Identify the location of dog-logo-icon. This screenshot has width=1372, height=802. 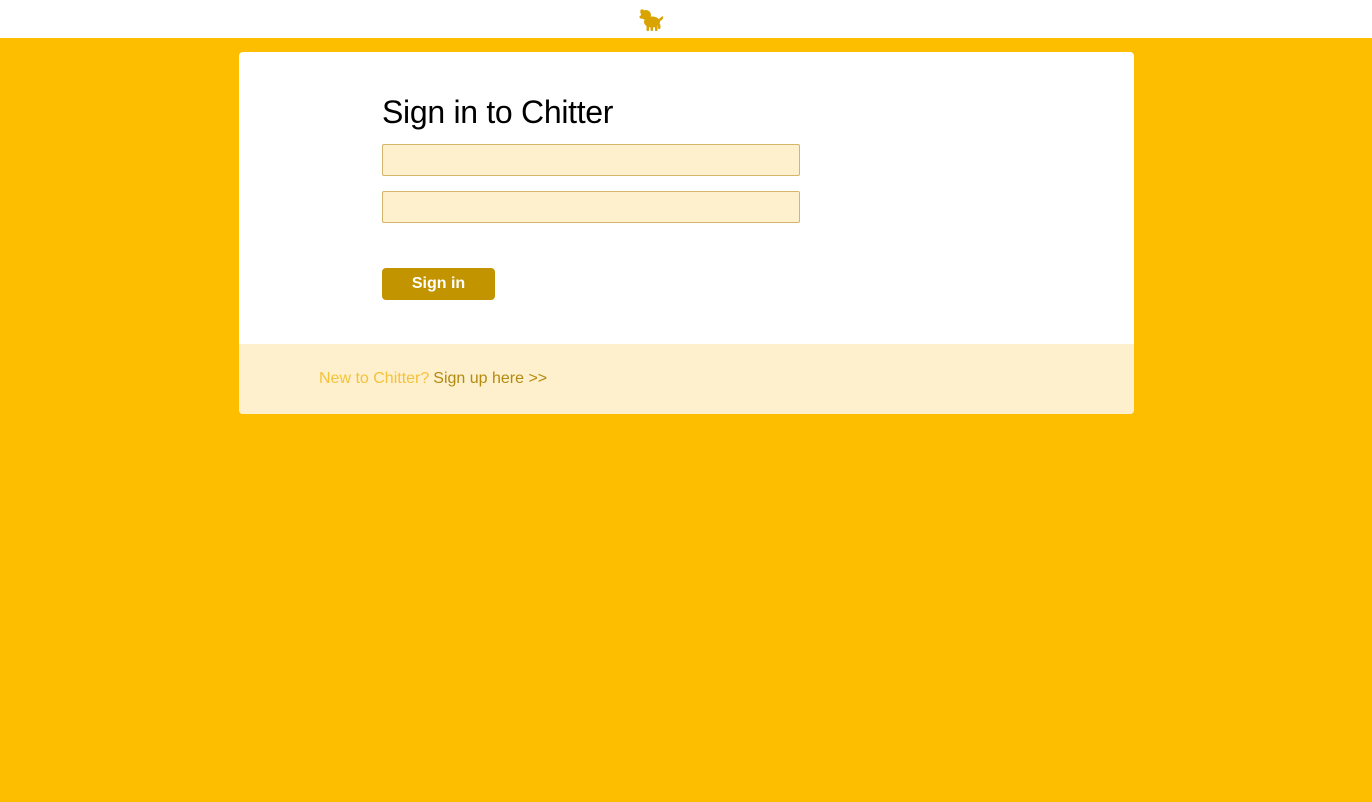
(652, 19).